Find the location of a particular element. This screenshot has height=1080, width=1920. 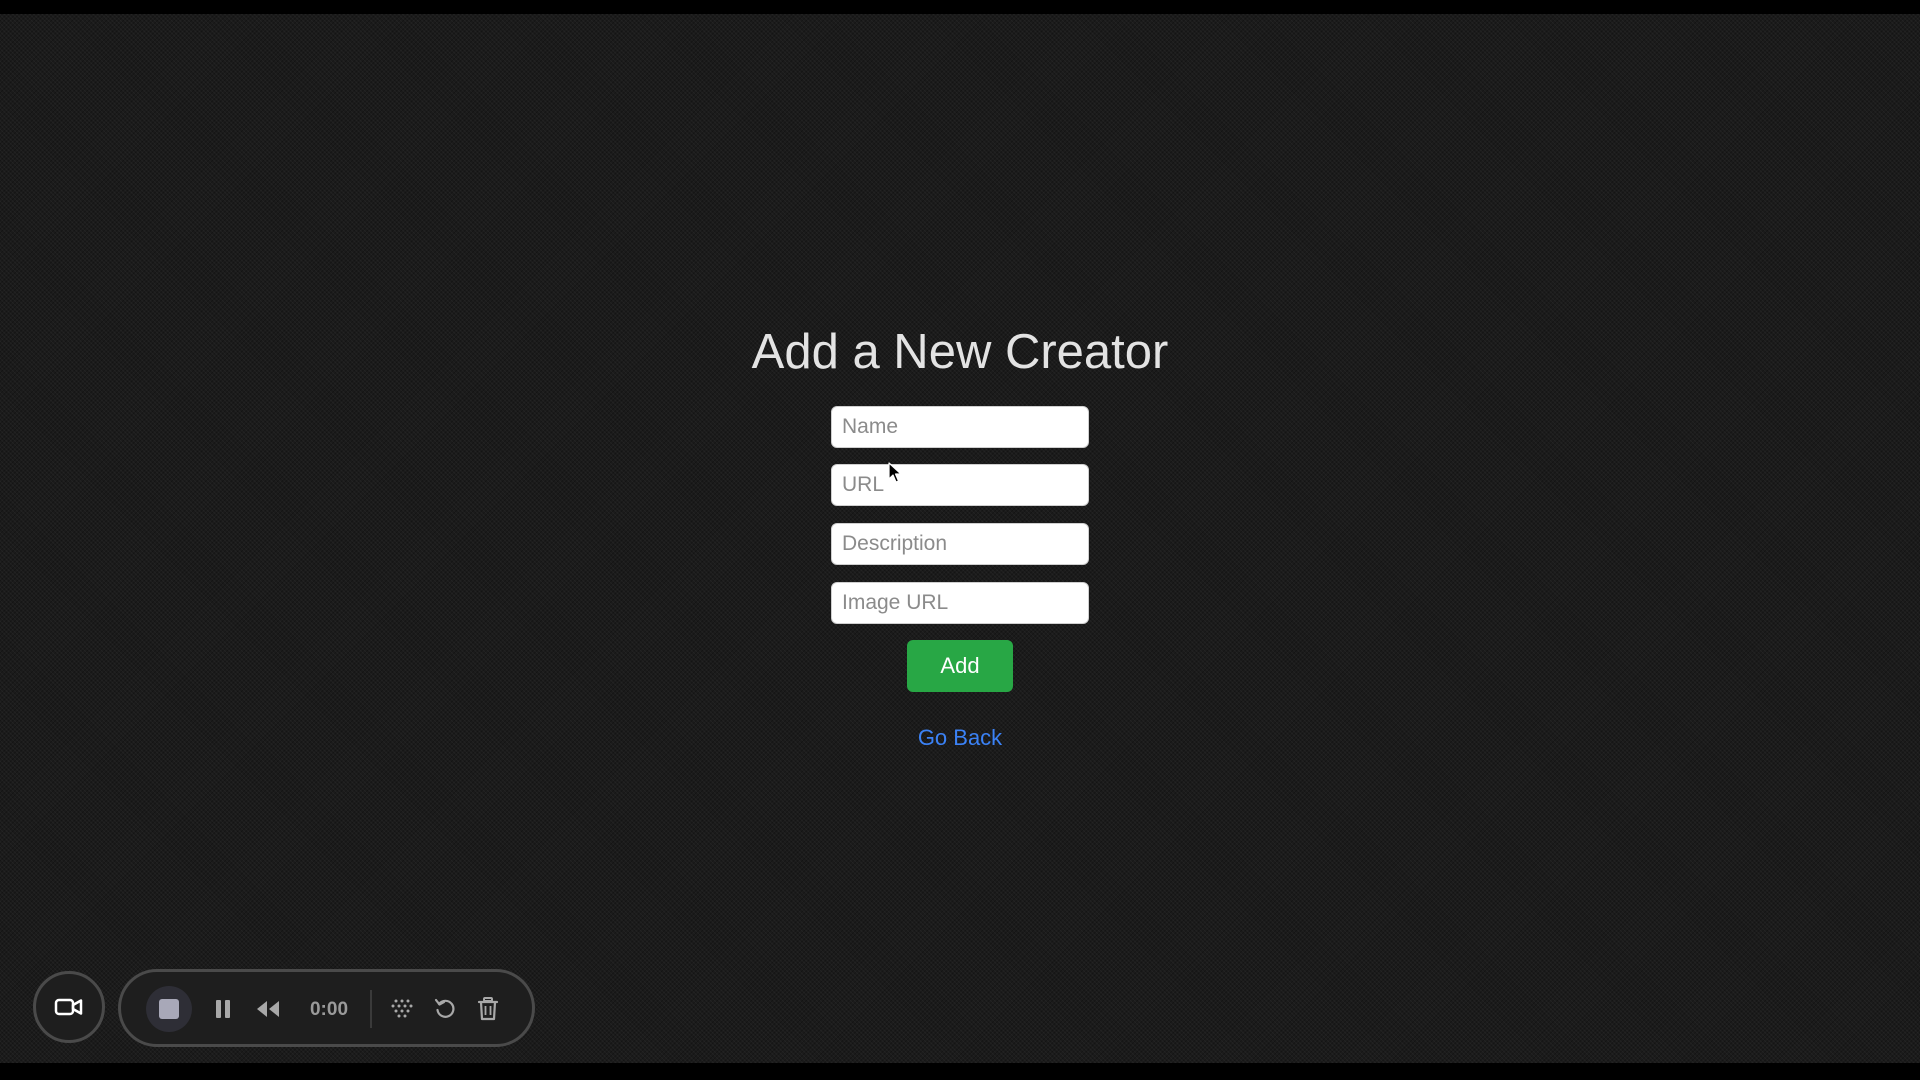

delete-button is located at coordinates (488, 1009).